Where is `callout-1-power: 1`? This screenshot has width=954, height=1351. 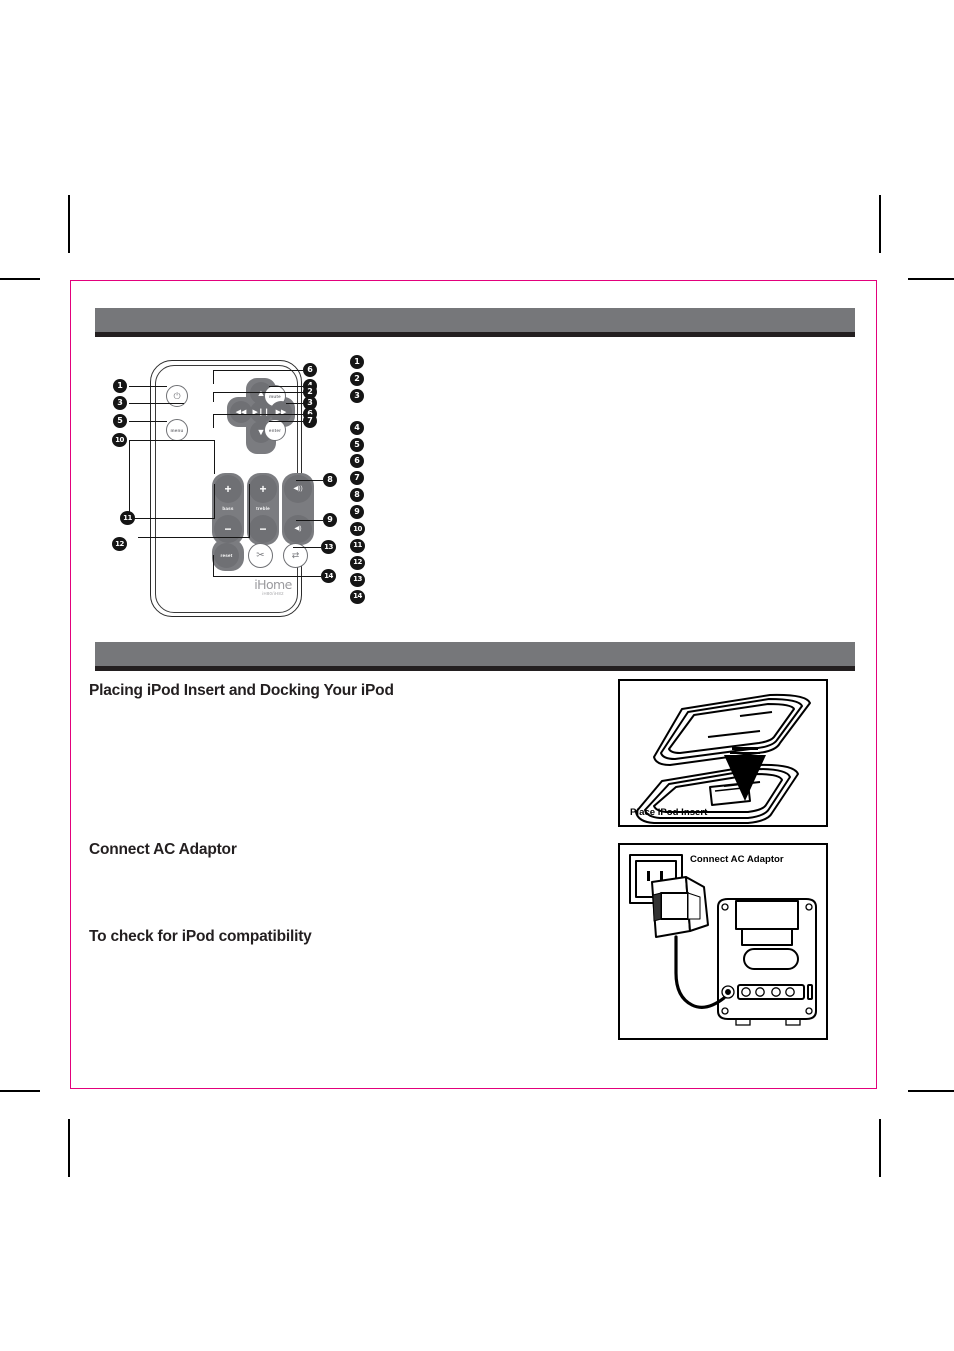 callout-1-power: 1 is located at coordinates (120, 386).